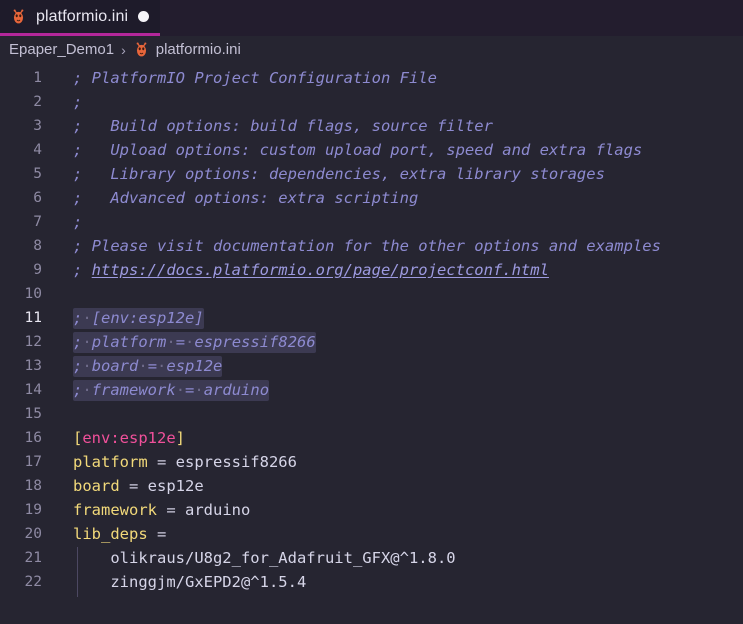 This screenshot has height=624, width=743. I want to click on code-line: 21 olikraus/U8g2_for_Adafruit_GFX@^1.8.0, so click(371, 559).